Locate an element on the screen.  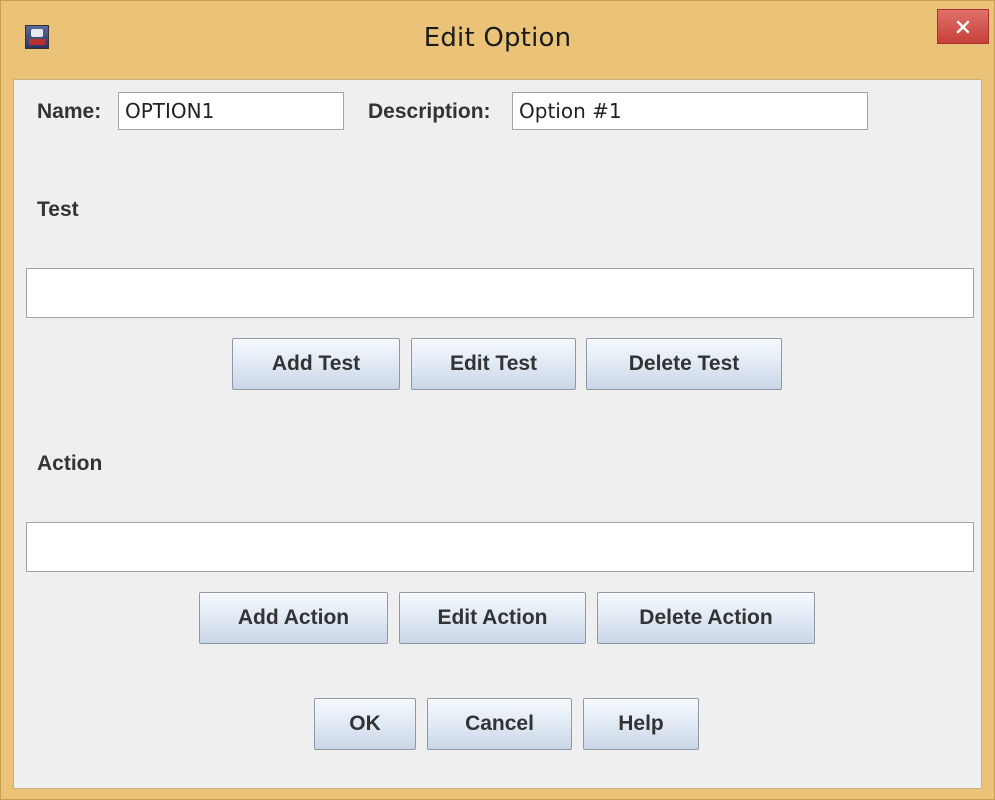
description-field: Option #1 is located at coordinates (690, 111).